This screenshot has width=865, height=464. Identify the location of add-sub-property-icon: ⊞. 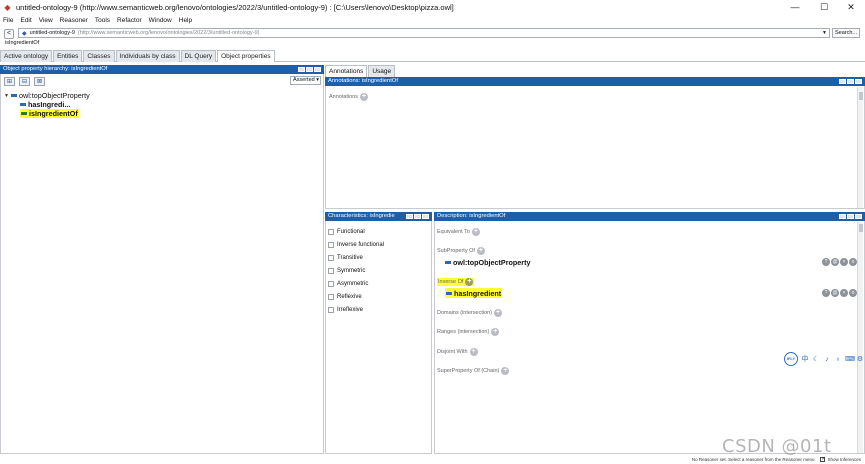
(9, 81).